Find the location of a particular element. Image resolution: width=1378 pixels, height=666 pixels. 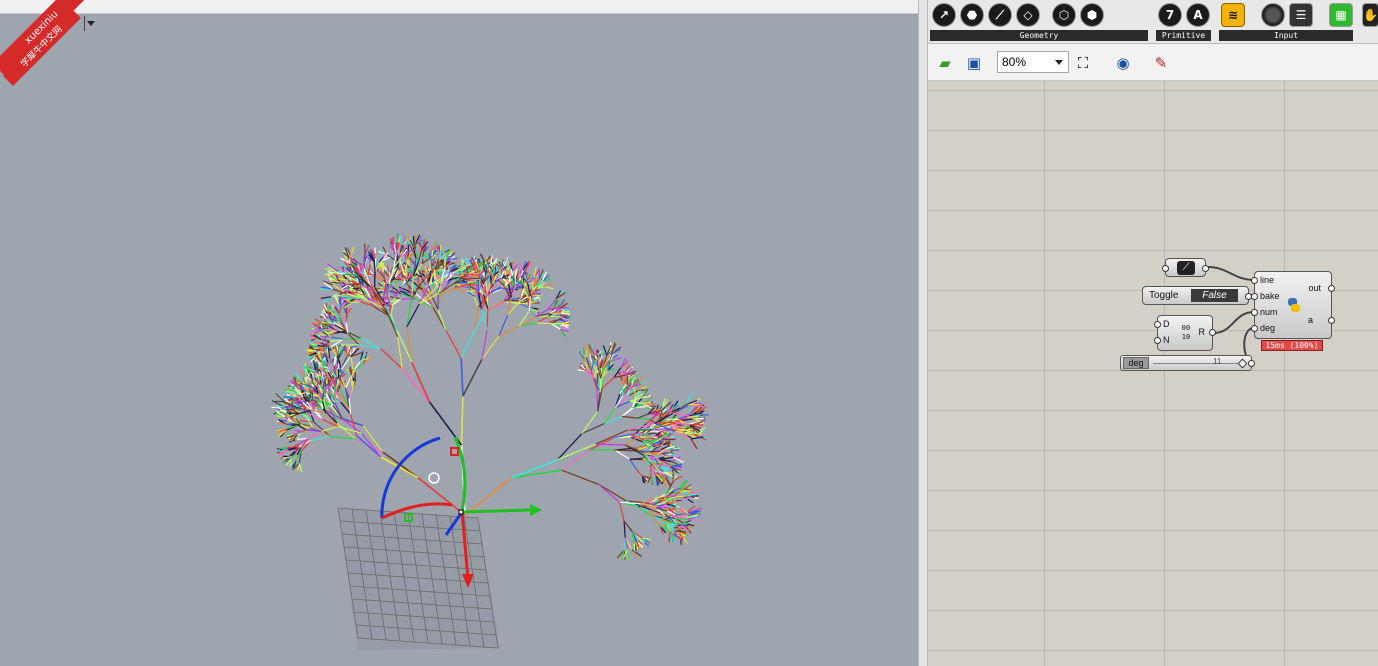

ribbon-group-label: Primitive is located at coordinates (1183, 35).